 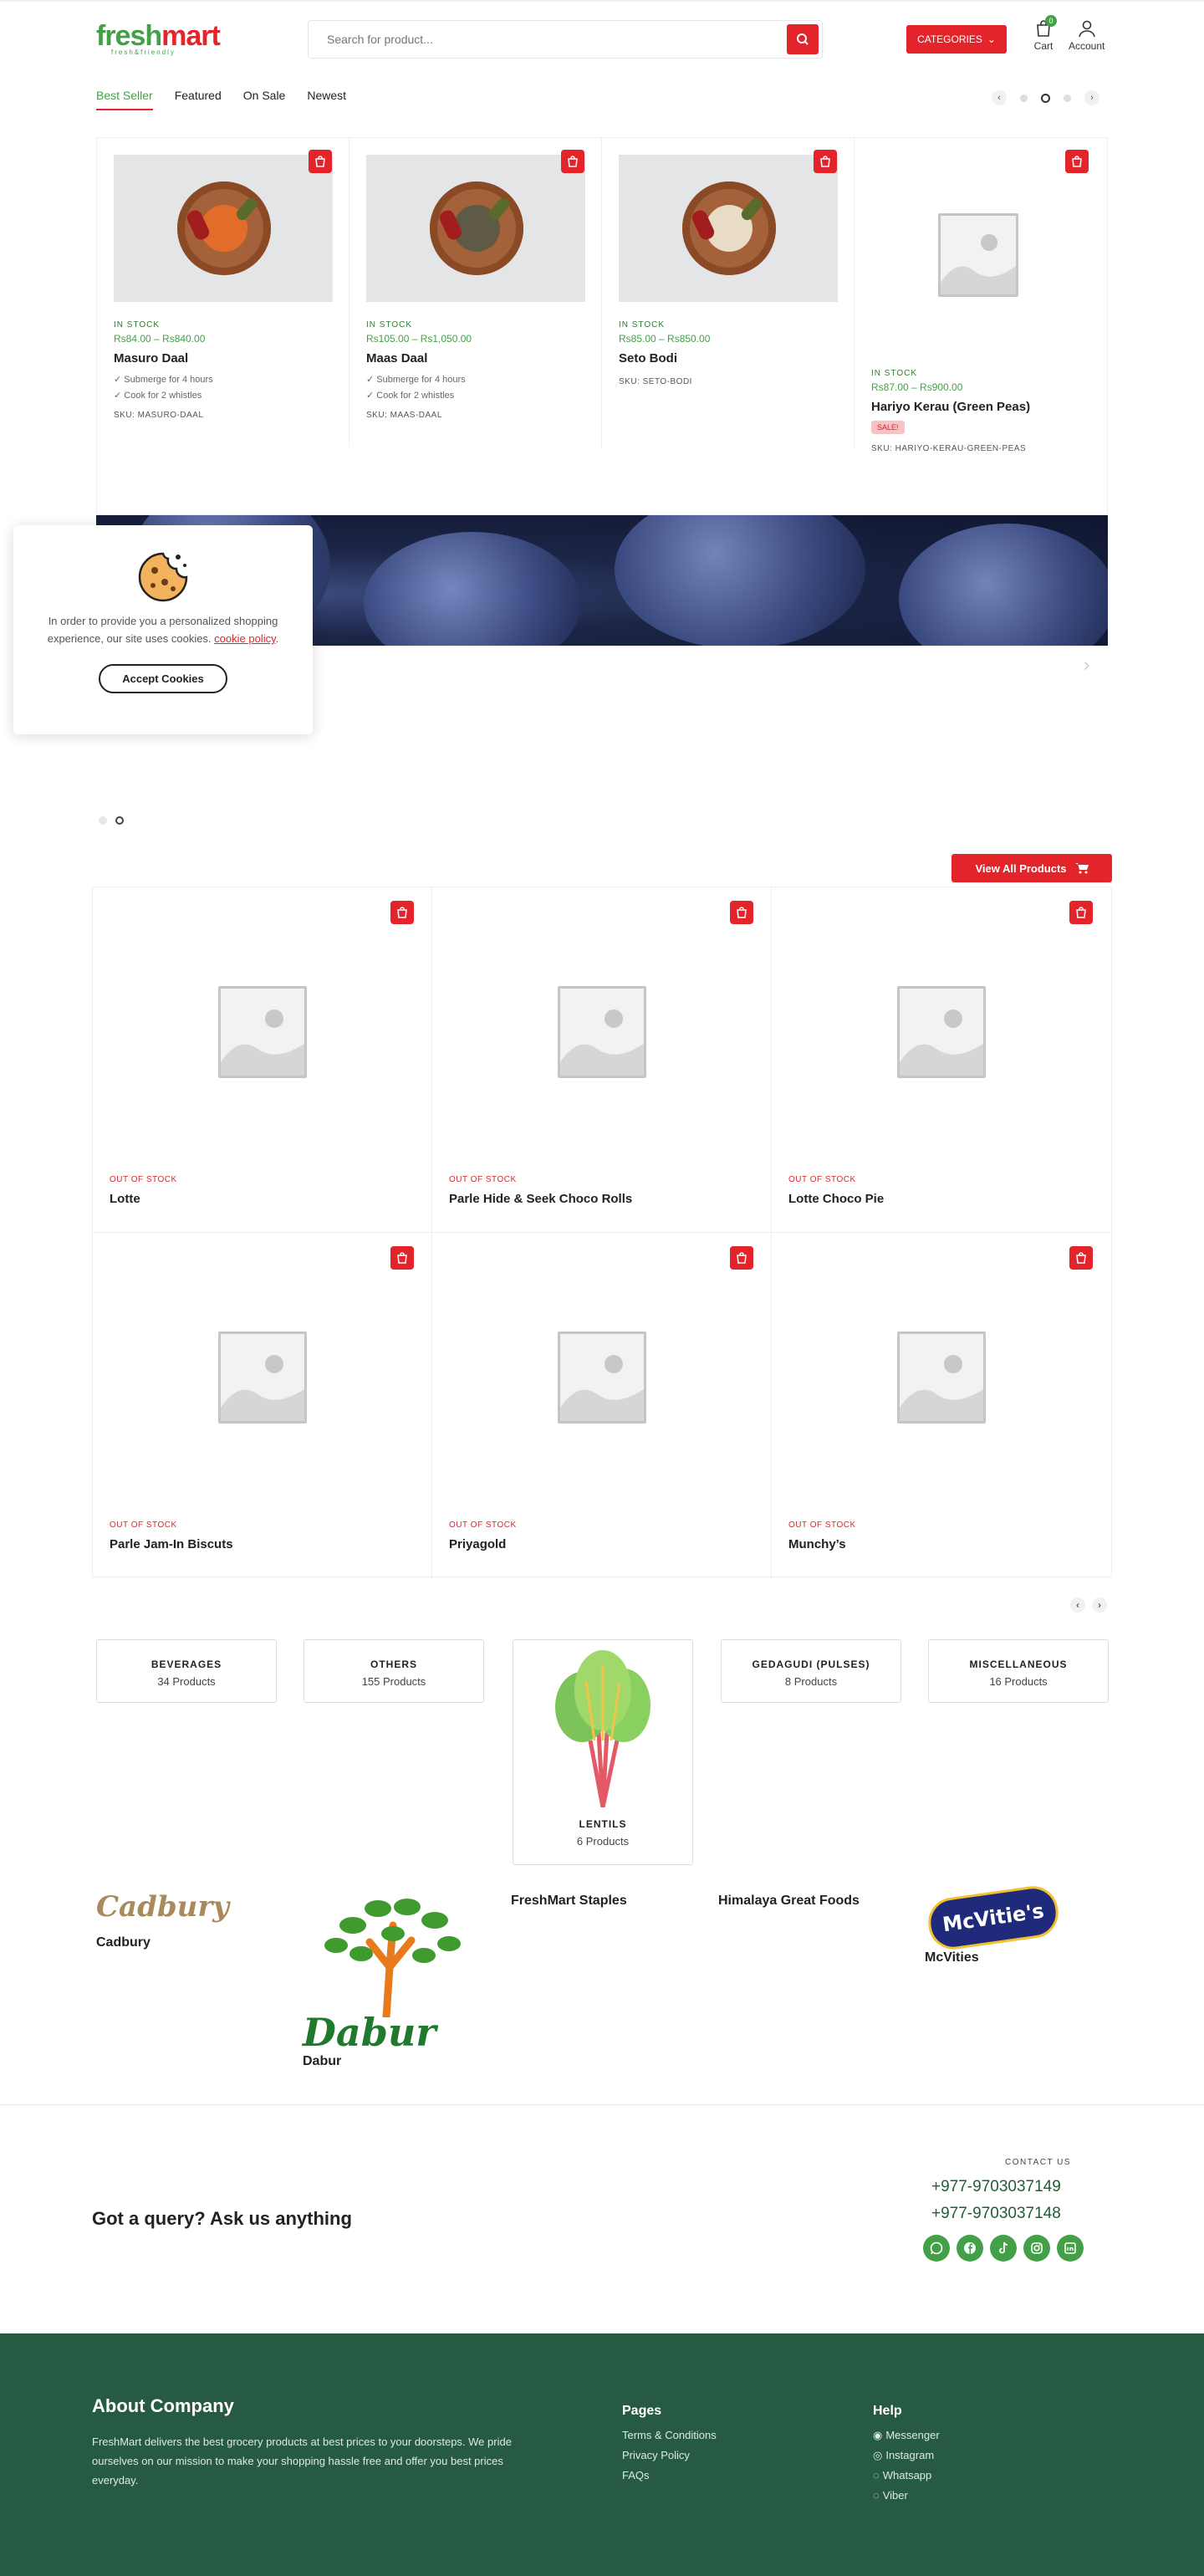 I want to click on category-card-active: LENTILS 6 Products, so click(x=603, y=1752).